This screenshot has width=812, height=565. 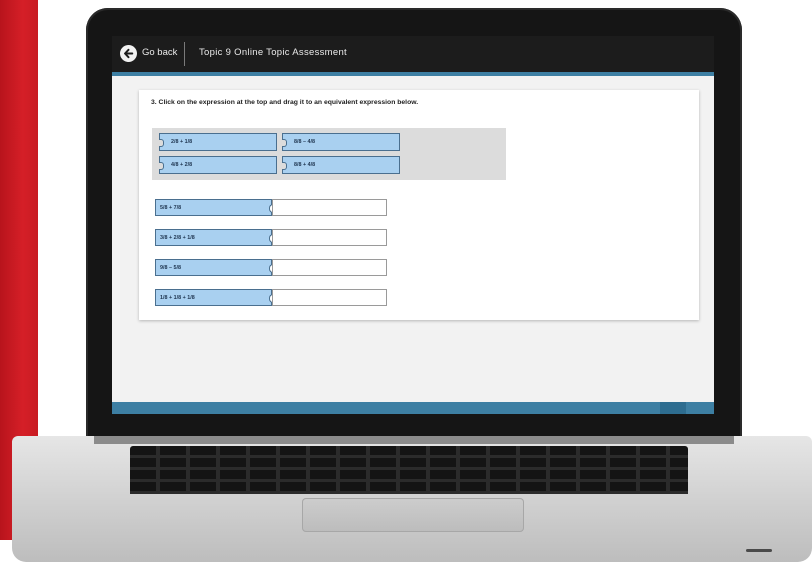 I want to click on trackpad, so click(x=413, y=515).